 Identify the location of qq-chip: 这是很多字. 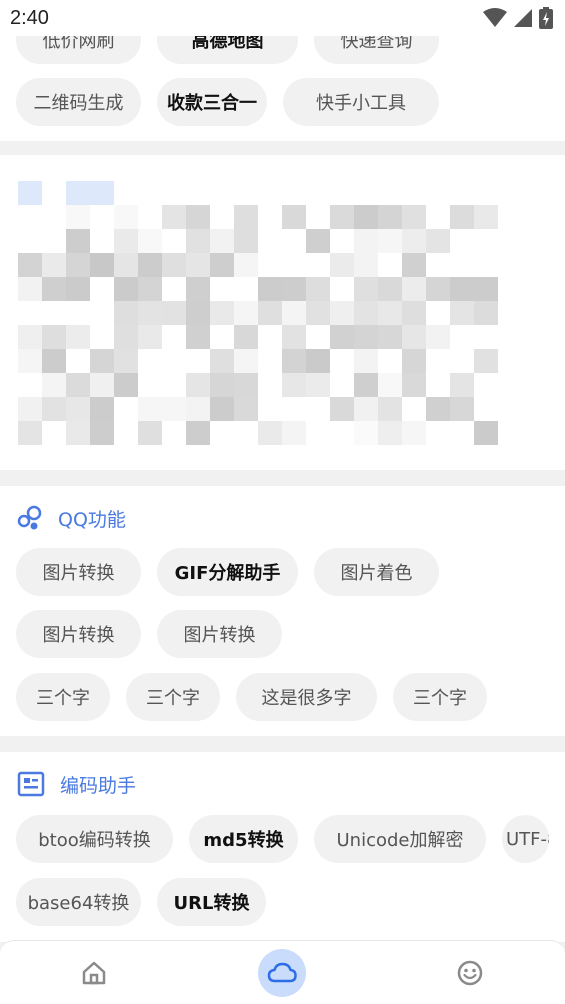
(306, 697).